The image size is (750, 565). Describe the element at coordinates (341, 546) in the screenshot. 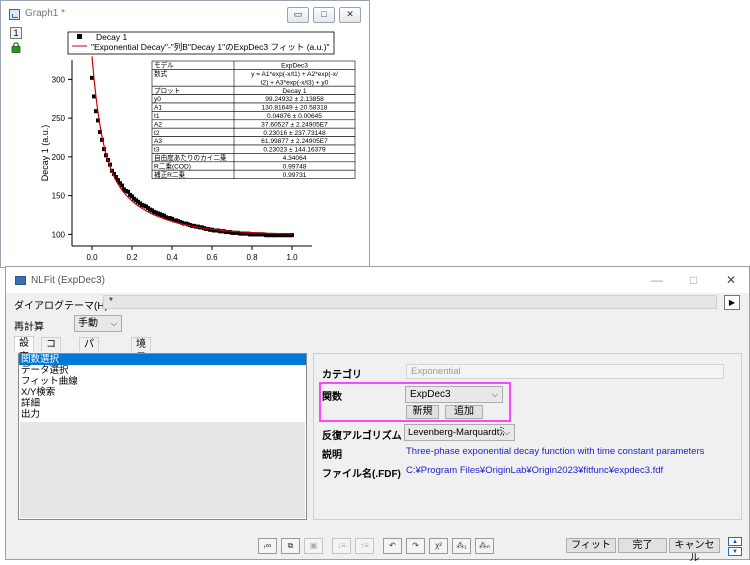

I see `param-up-icon: ↓≡` at that location.